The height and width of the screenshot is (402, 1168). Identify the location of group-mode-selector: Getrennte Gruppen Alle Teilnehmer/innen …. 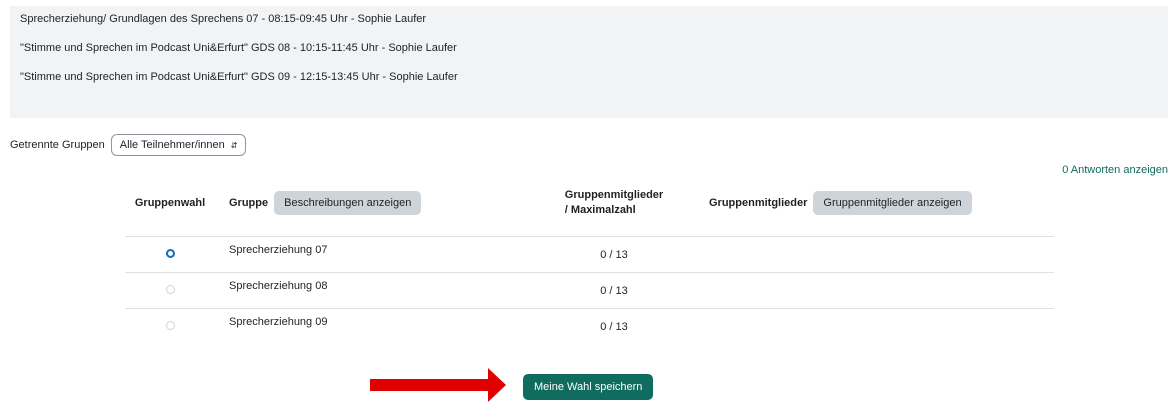
(128, 145).